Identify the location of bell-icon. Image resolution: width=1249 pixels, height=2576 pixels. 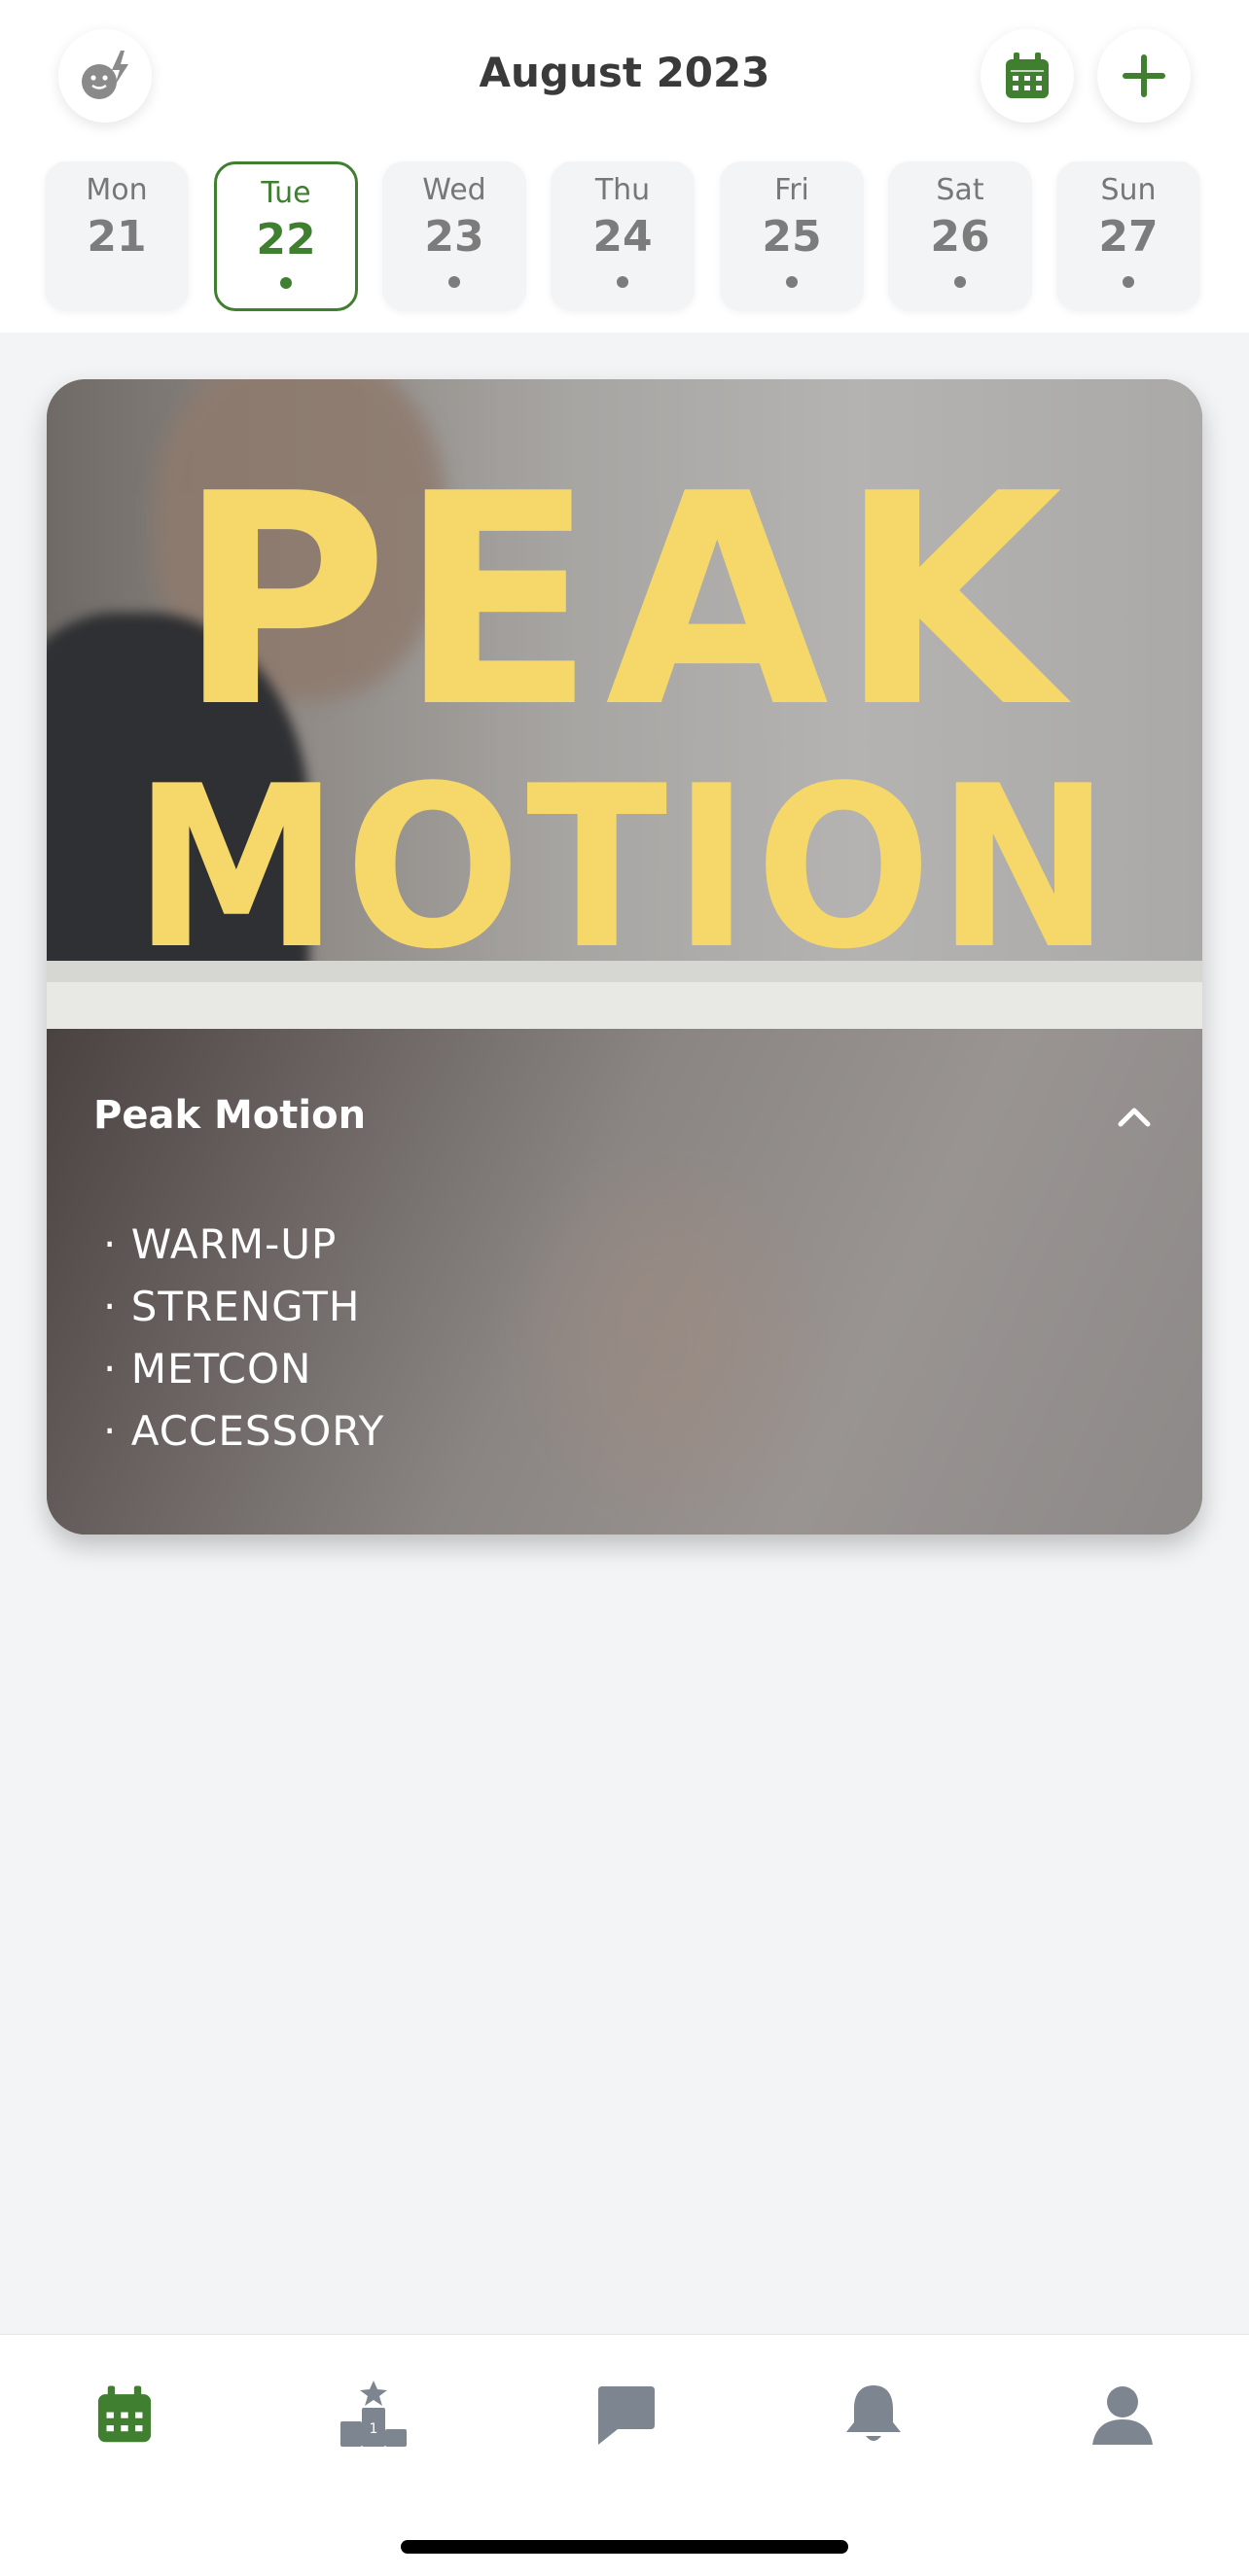
(874, 2413).